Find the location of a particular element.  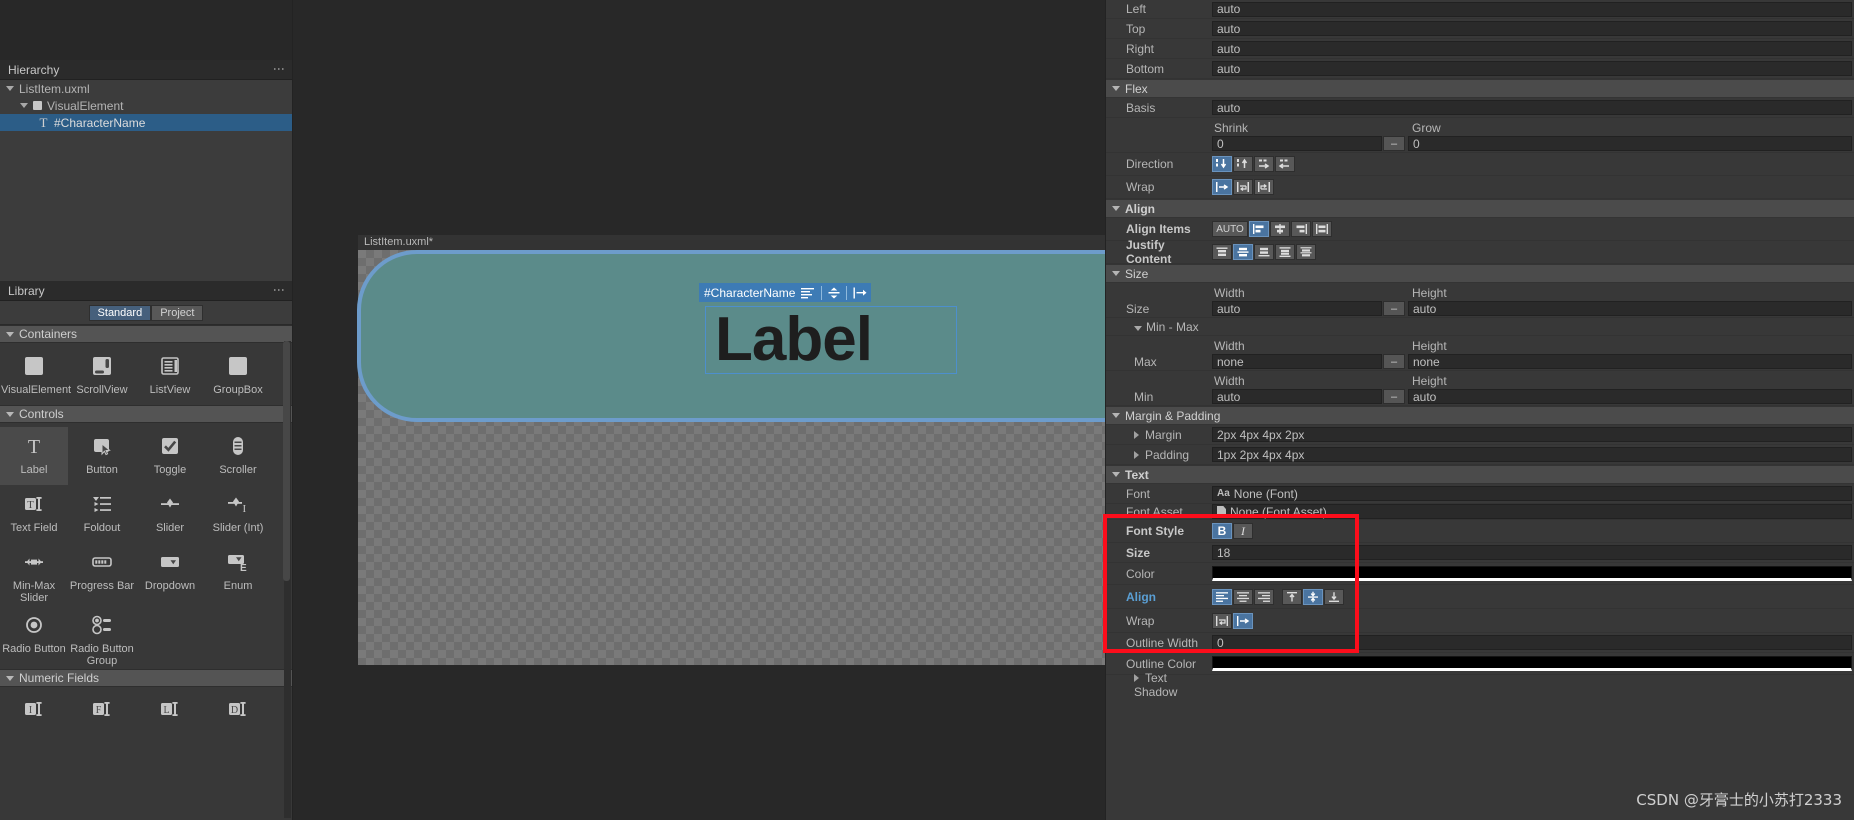

inspector-row-text-shadow: Text Shadow is located at coordinates (1480, 685).